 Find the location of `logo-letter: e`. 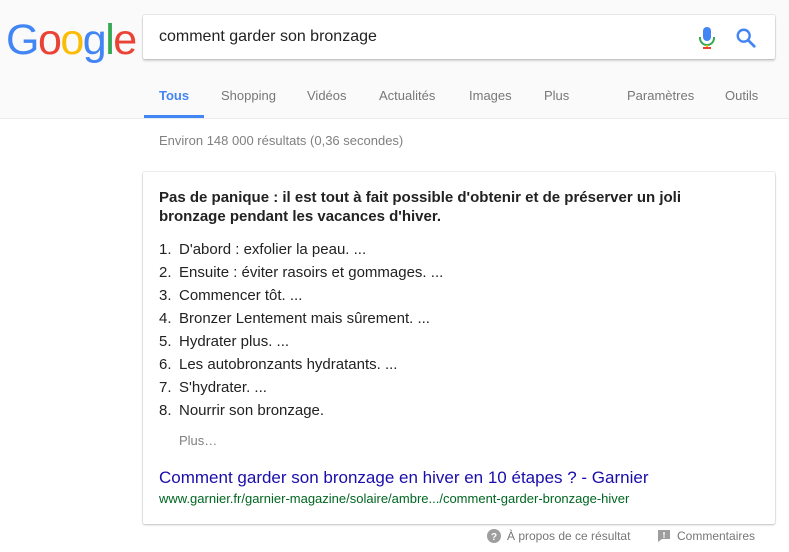

logo-letter: e is located at coordinates (125, 40).